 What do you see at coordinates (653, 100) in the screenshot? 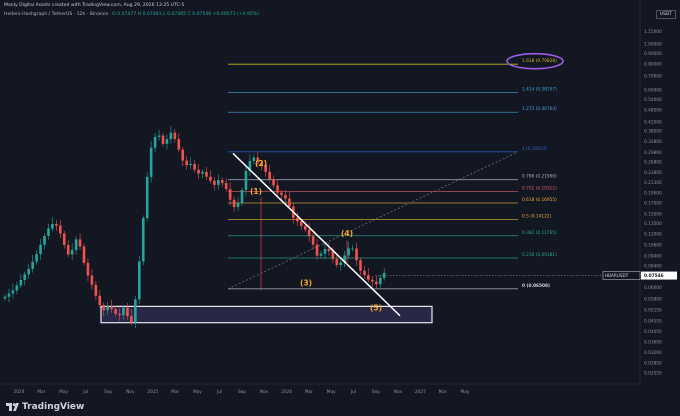
I see `price-tick-label: 0.54000` at bounding box center [653, 100].